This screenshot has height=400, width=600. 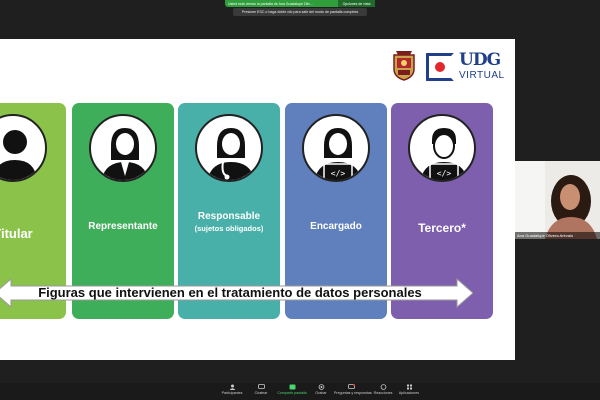 What do you see at coordinates (123, 226) in the screenshot?
I see `card-label: Representante` at bounding box center [123, 226].